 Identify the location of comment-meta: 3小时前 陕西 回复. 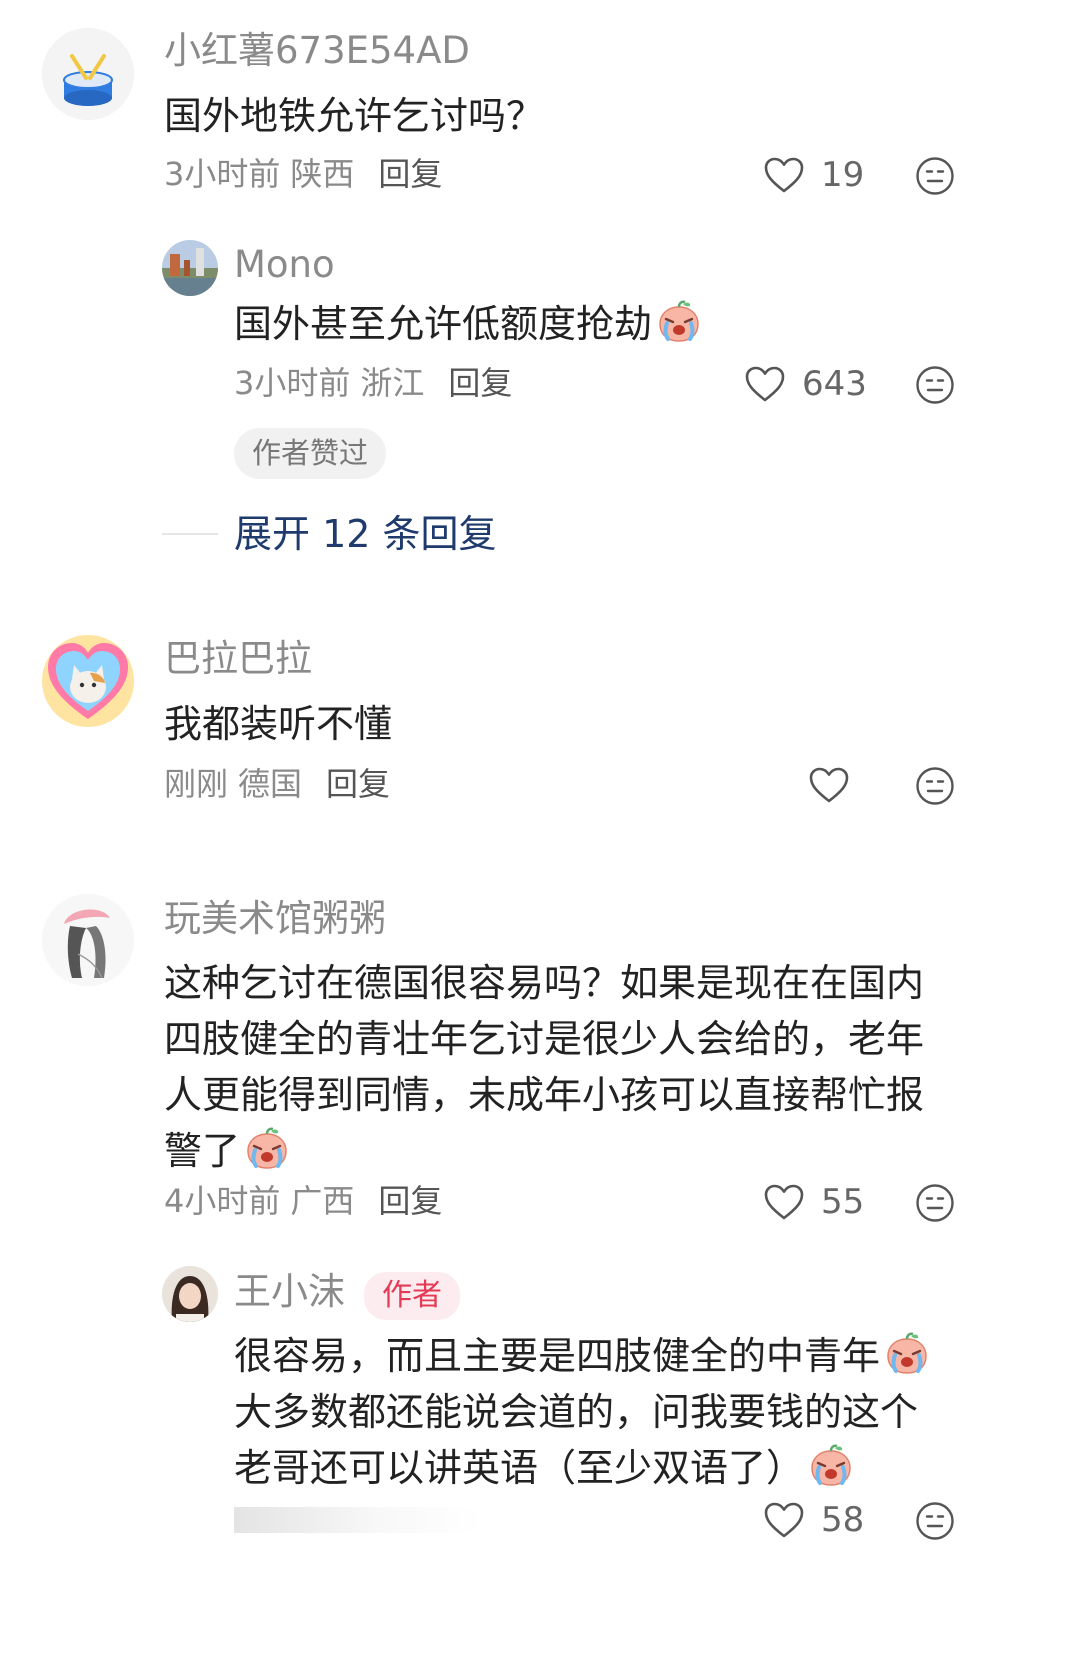
(308, 174).